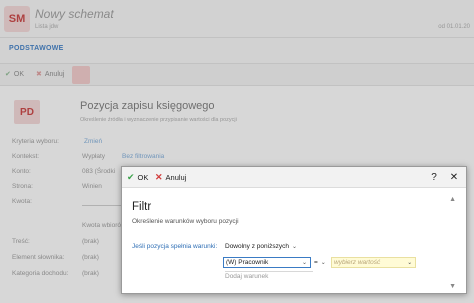 This screenshot has width=474, height=303. I want to click on close-icon: ✕, so click(454, 177).